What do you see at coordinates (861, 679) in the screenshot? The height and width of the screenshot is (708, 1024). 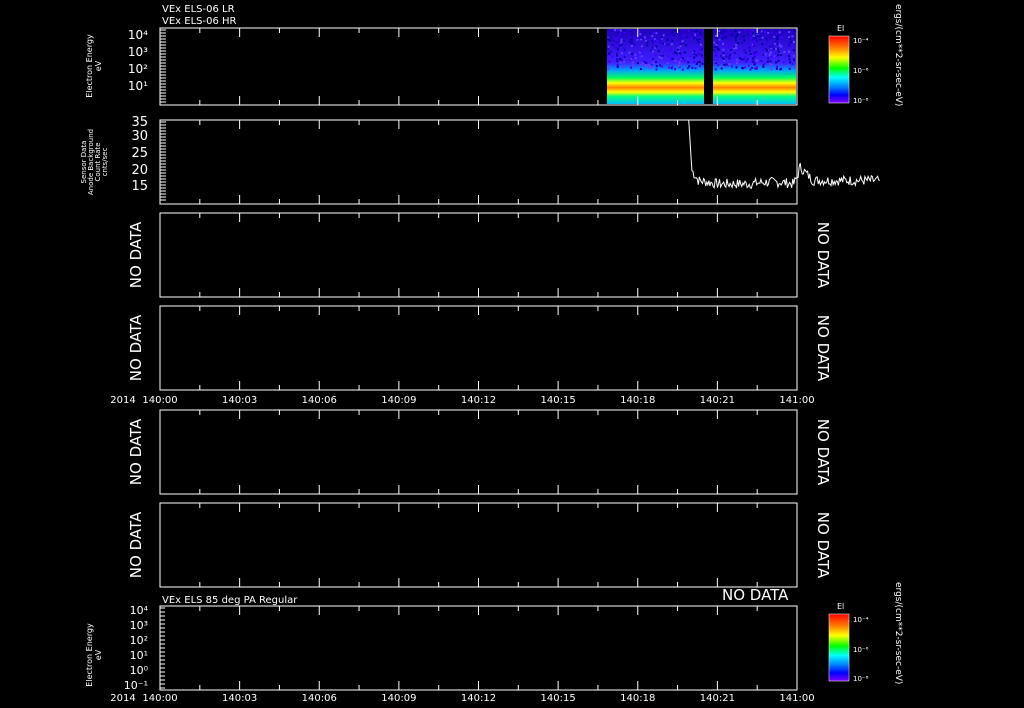 I see `colorbar-bottom-tick-3: 10⁻⁸` at bounding box center [861, 679].